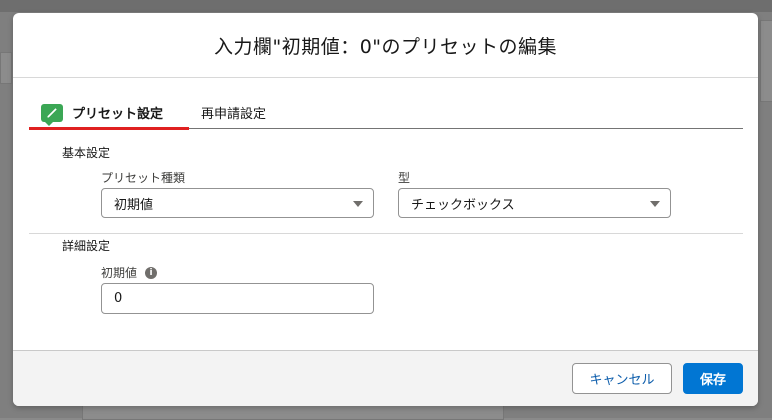 Image resolution: width=772 pixels, height=420 pixels. I want to click on preset-type-select: 初期値, so click(237, 203).